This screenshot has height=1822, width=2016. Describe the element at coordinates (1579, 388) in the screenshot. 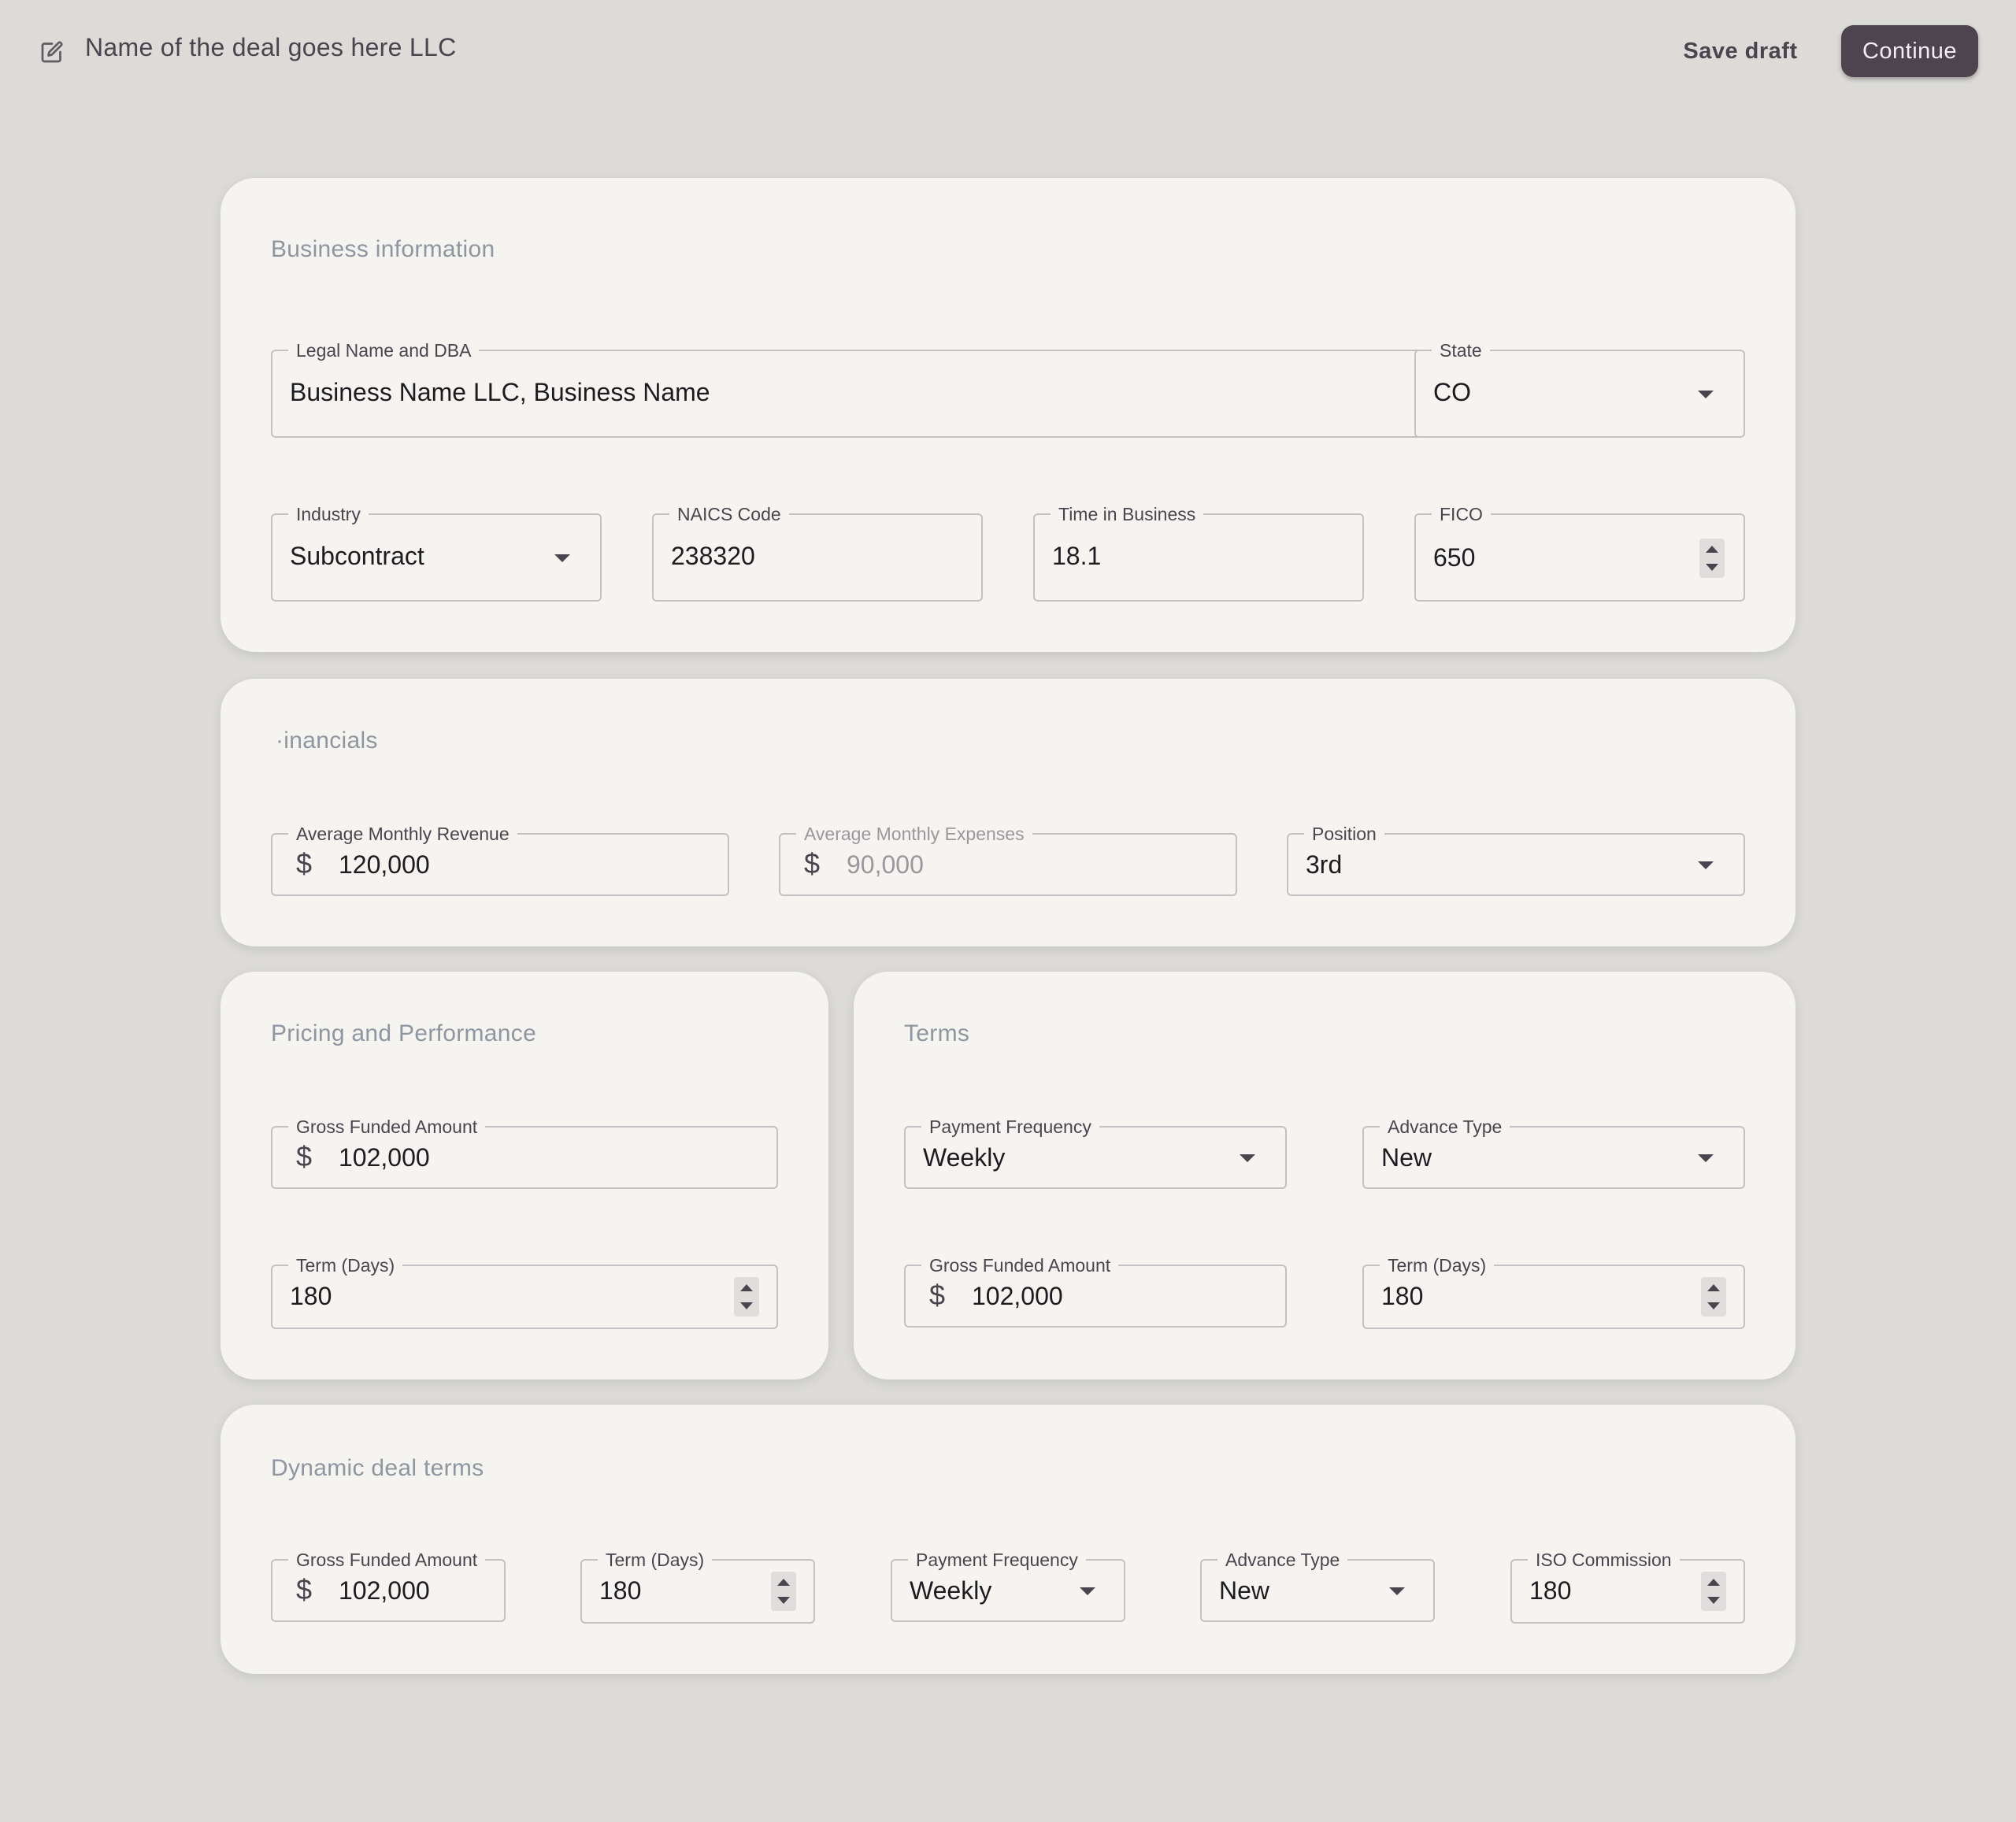

I see `state-select: State CO` at that location.